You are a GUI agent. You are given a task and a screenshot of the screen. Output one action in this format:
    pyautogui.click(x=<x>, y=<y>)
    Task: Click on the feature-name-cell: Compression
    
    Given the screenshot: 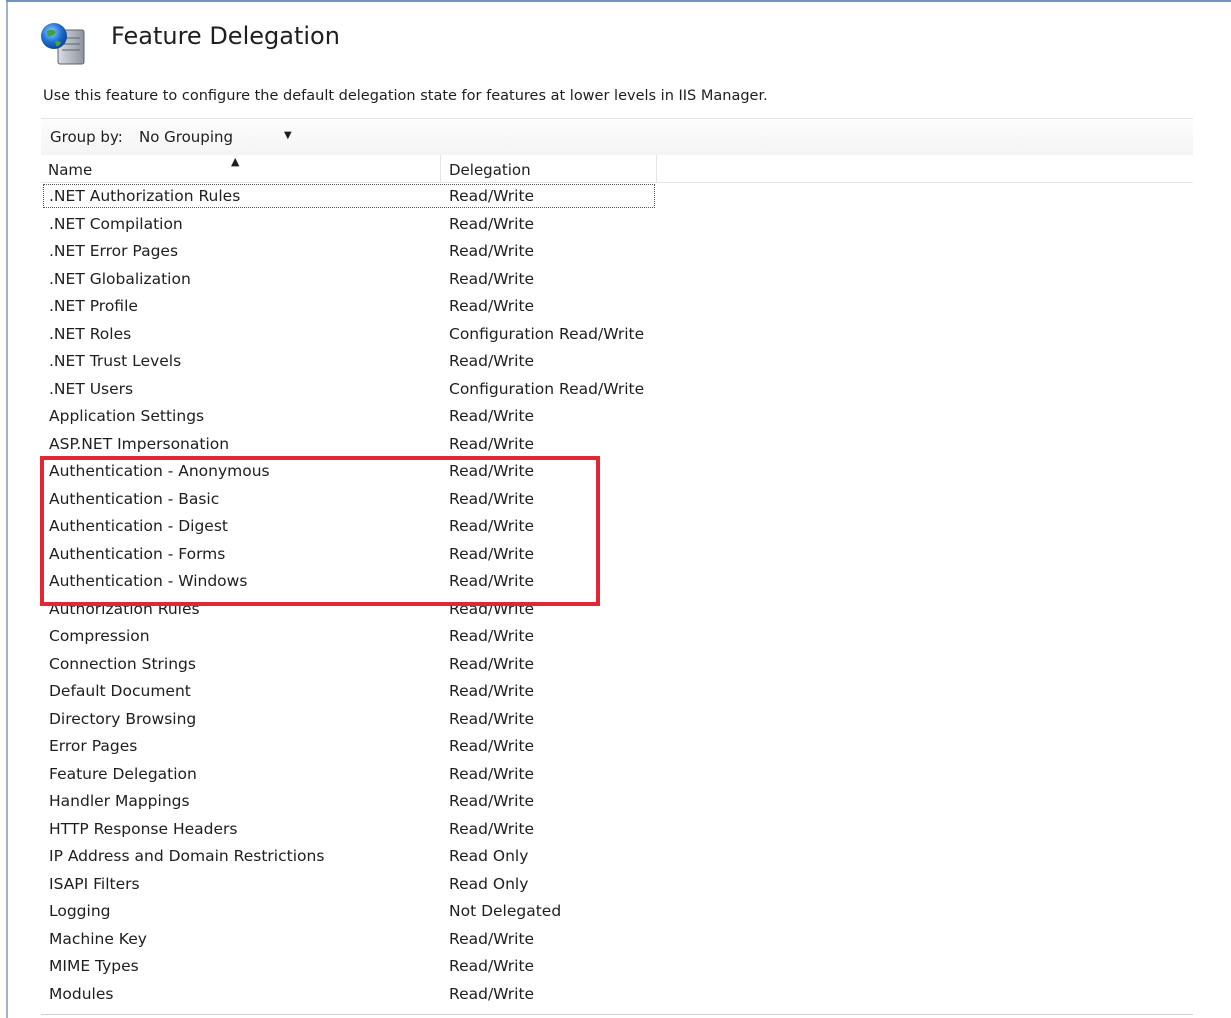 What is the action you would take?
    pyautogui.click(x=99, y=636)
    